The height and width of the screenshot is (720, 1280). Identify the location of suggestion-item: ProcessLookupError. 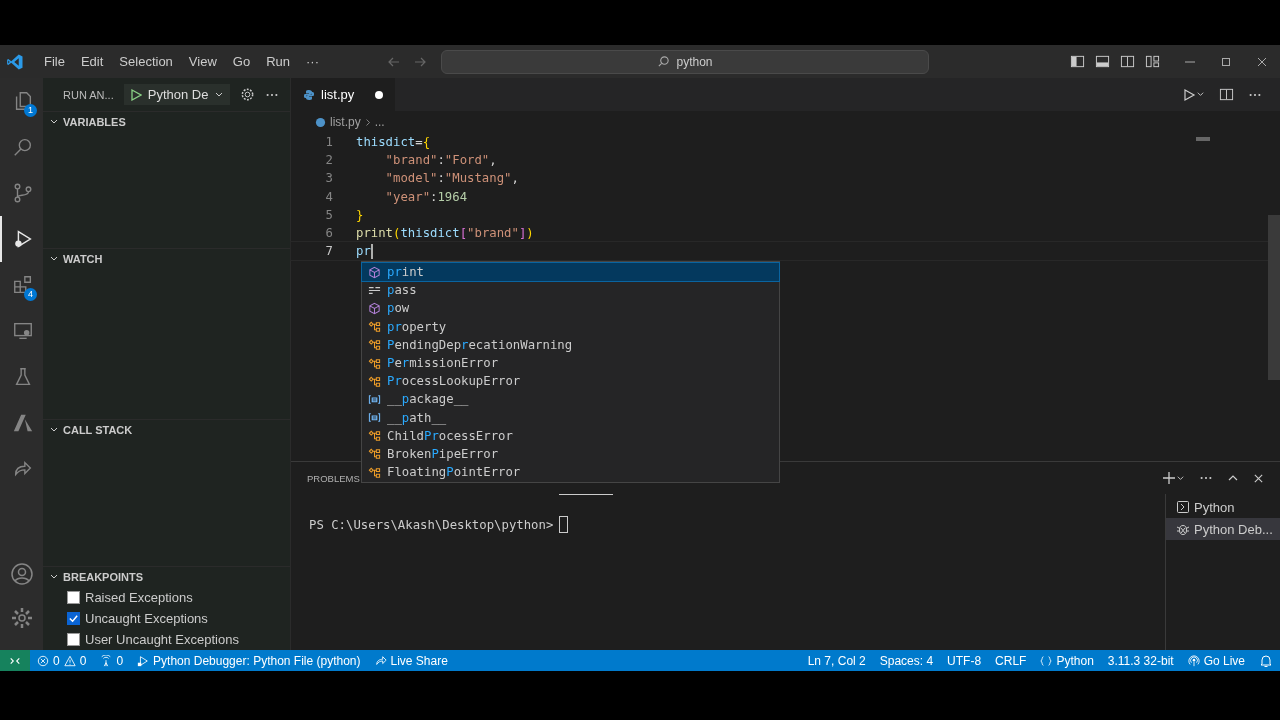
(570, 381).